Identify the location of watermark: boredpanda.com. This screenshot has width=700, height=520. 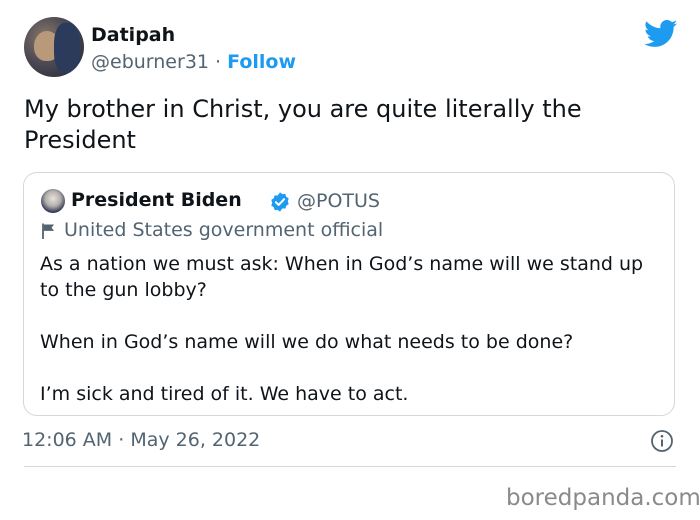
(603, 498).